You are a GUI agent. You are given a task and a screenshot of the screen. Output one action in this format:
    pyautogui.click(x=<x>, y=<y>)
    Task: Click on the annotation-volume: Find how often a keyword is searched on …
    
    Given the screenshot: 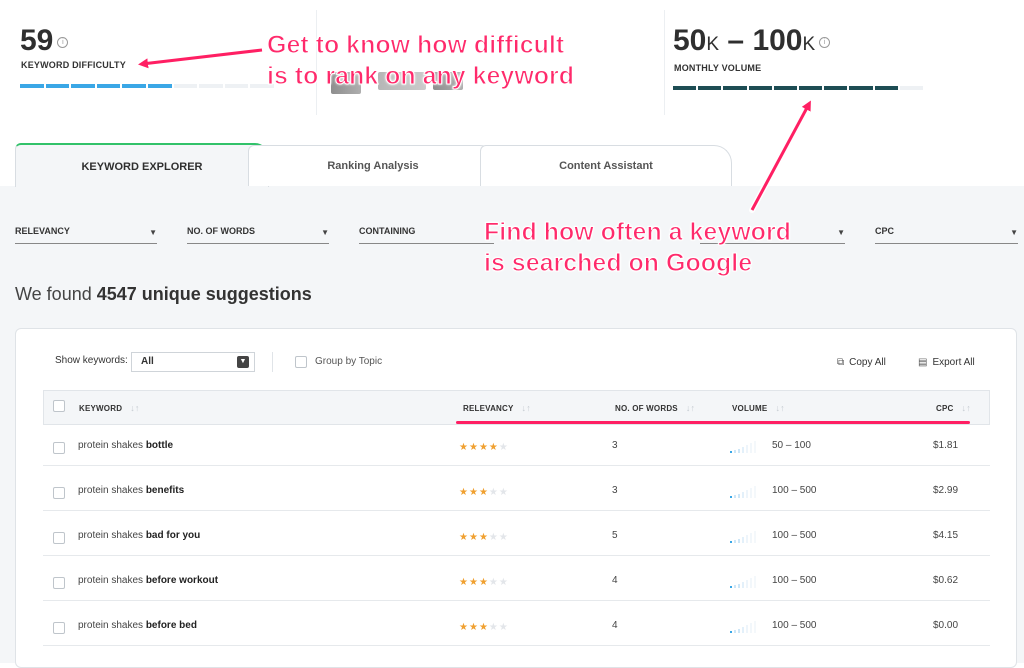 What is the action you would take?
    pyautogui.click(x=638, y=248)
    